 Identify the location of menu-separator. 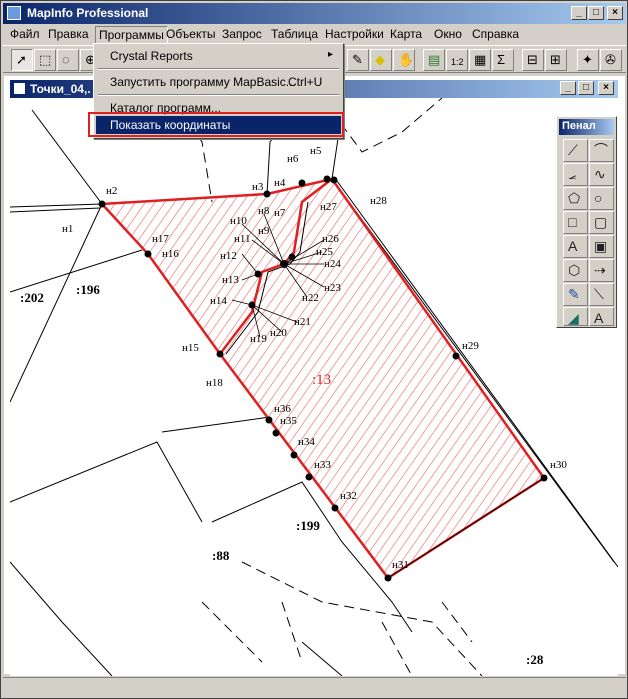
(218, 95).